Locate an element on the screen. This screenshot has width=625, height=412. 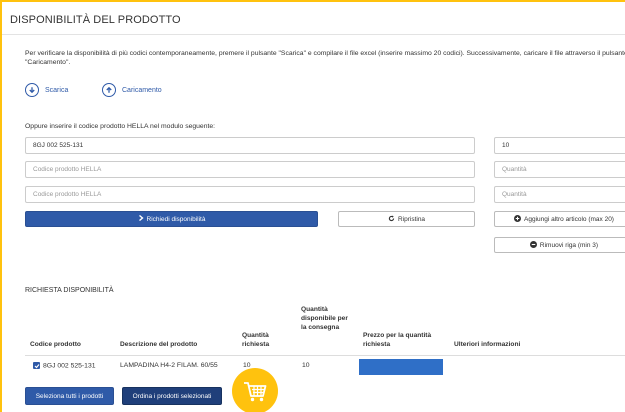
upload-icon is located at coordinates (109, 90).